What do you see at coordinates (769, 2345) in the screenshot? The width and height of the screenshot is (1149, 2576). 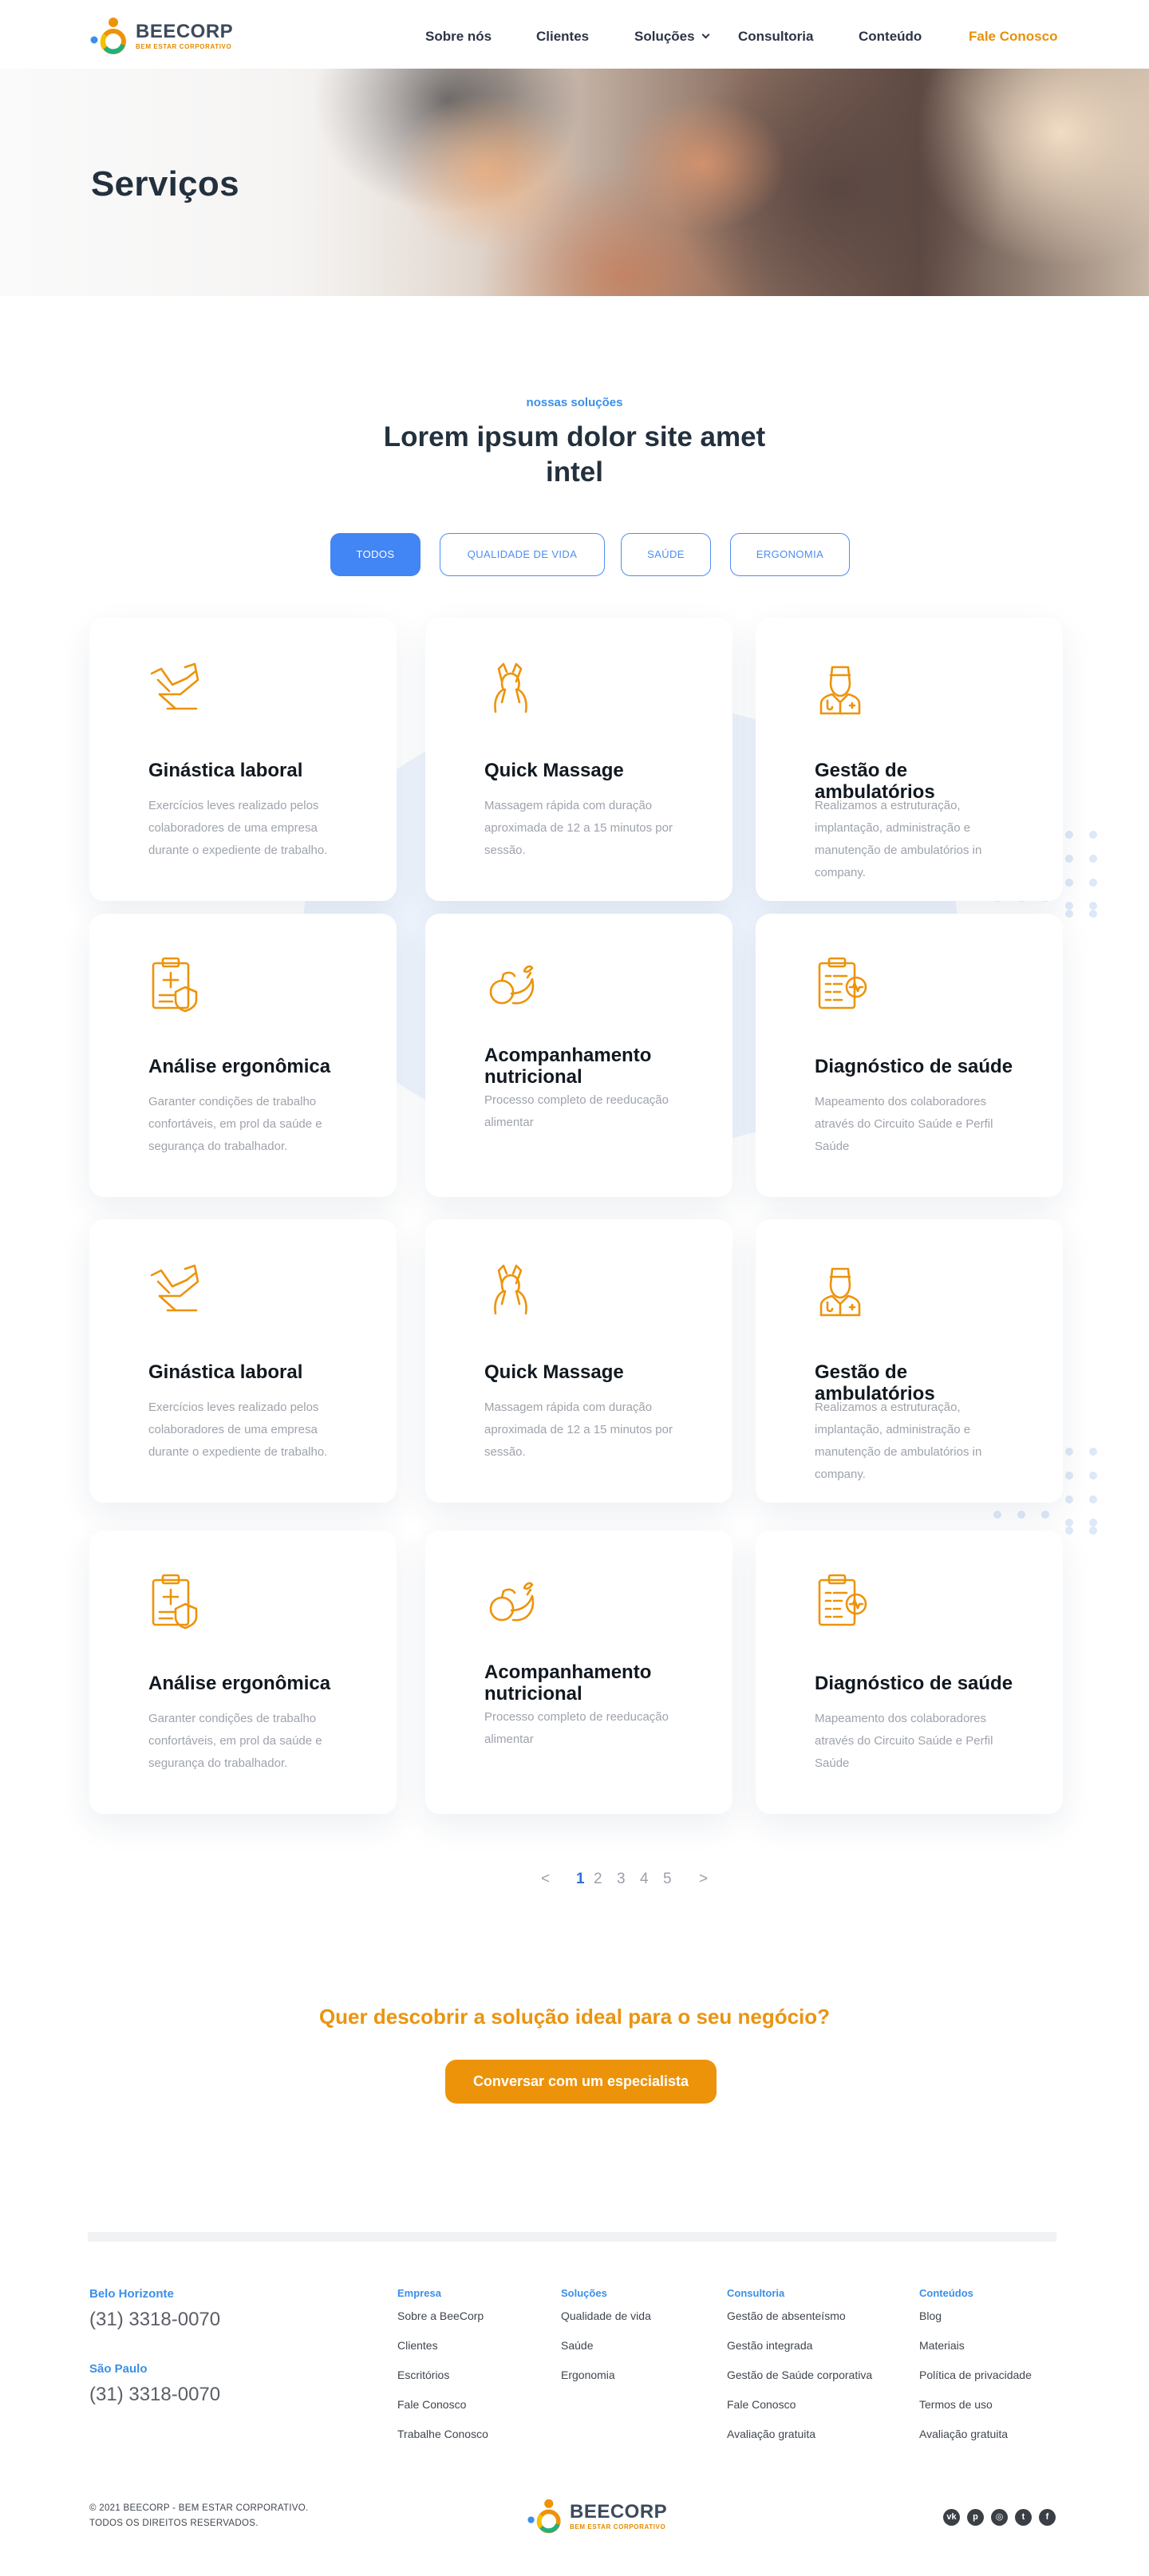 I see `footer-link: Gestão integrada` at bounding box center [769, 2345].